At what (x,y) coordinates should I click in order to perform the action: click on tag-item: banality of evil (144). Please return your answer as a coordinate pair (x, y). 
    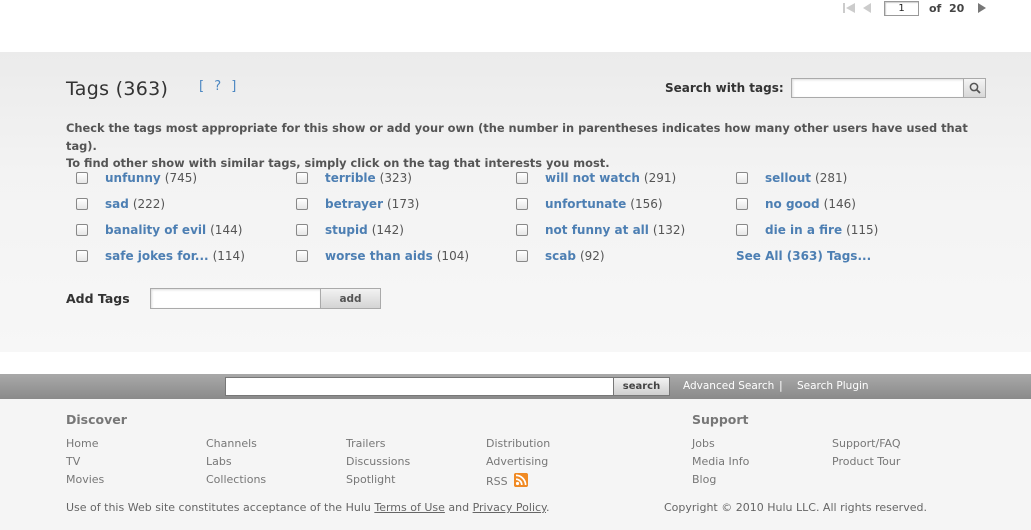
    Looking at the image, I should click on (159, 230).